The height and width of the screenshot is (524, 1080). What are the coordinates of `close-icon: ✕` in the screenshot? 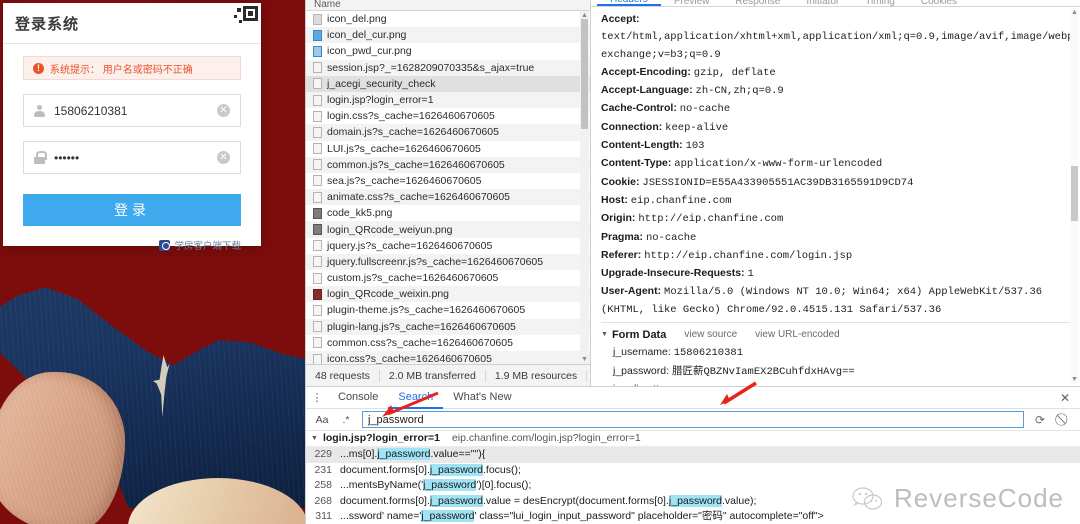 It's located at (1065, 398).